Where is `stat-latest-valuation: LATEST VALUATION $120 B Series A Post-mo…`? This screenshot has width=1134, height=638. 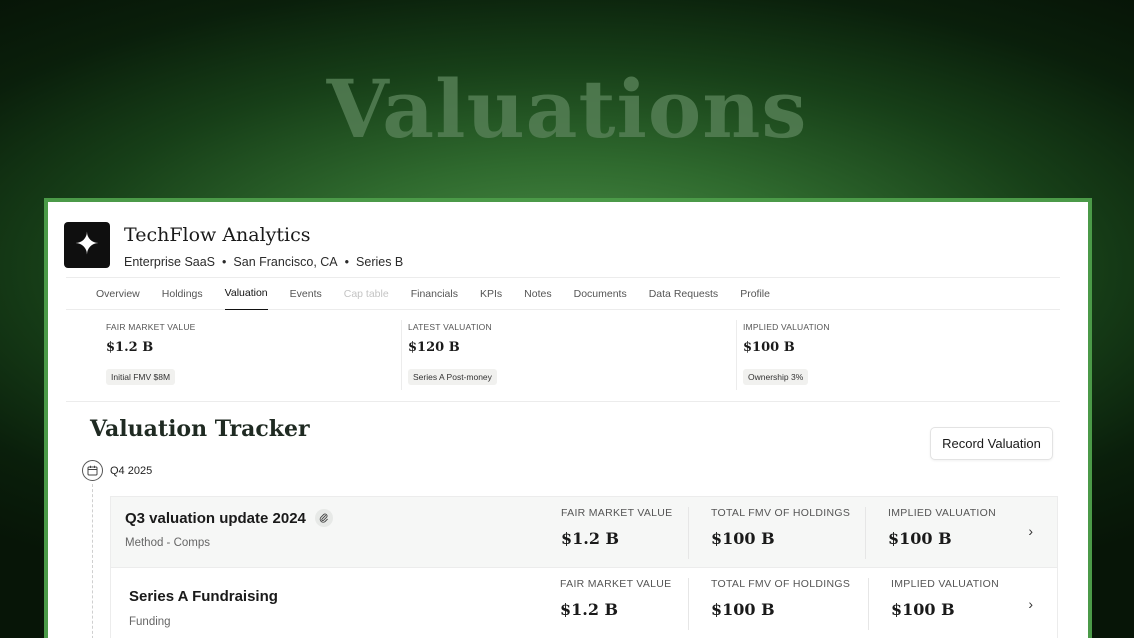 stat-latest-valuation: LATEST VALUATION $120 B Series A Post-mo… is located at coordinates (449, 355).